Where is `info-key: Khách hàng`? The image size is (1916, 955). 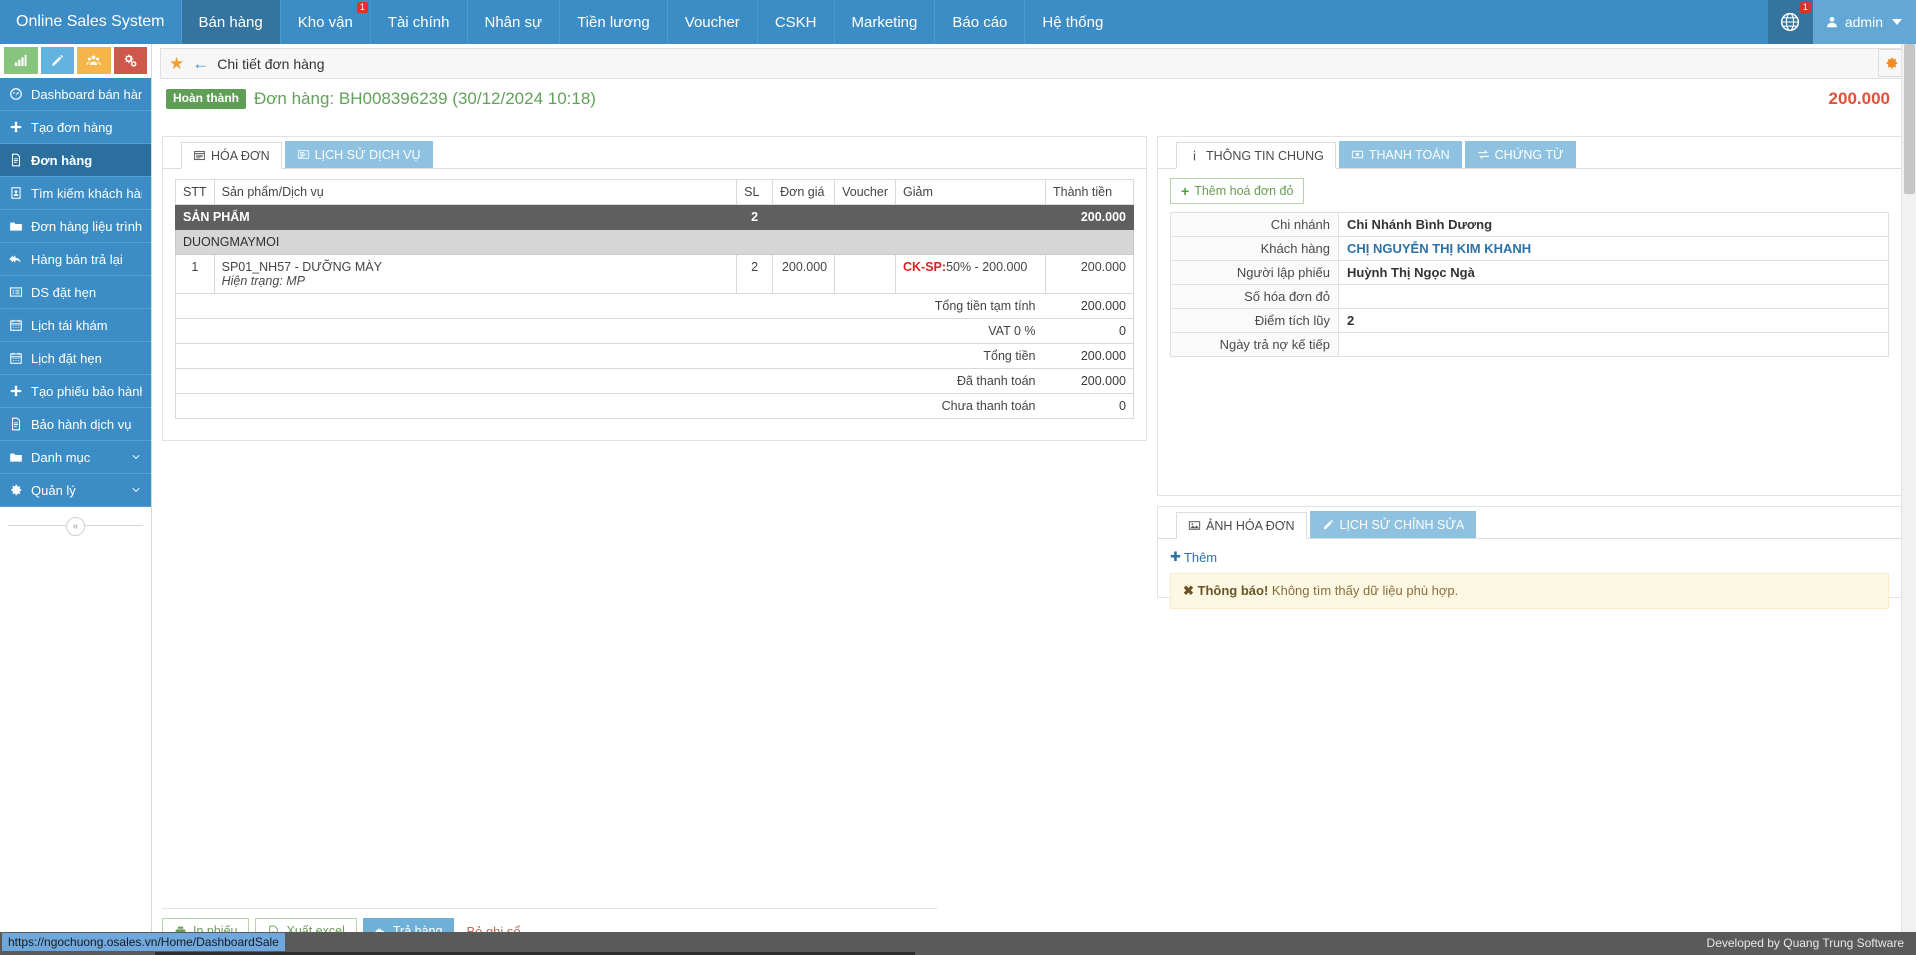
info-key: Khách hàng is located at coordinates (1254, 248).